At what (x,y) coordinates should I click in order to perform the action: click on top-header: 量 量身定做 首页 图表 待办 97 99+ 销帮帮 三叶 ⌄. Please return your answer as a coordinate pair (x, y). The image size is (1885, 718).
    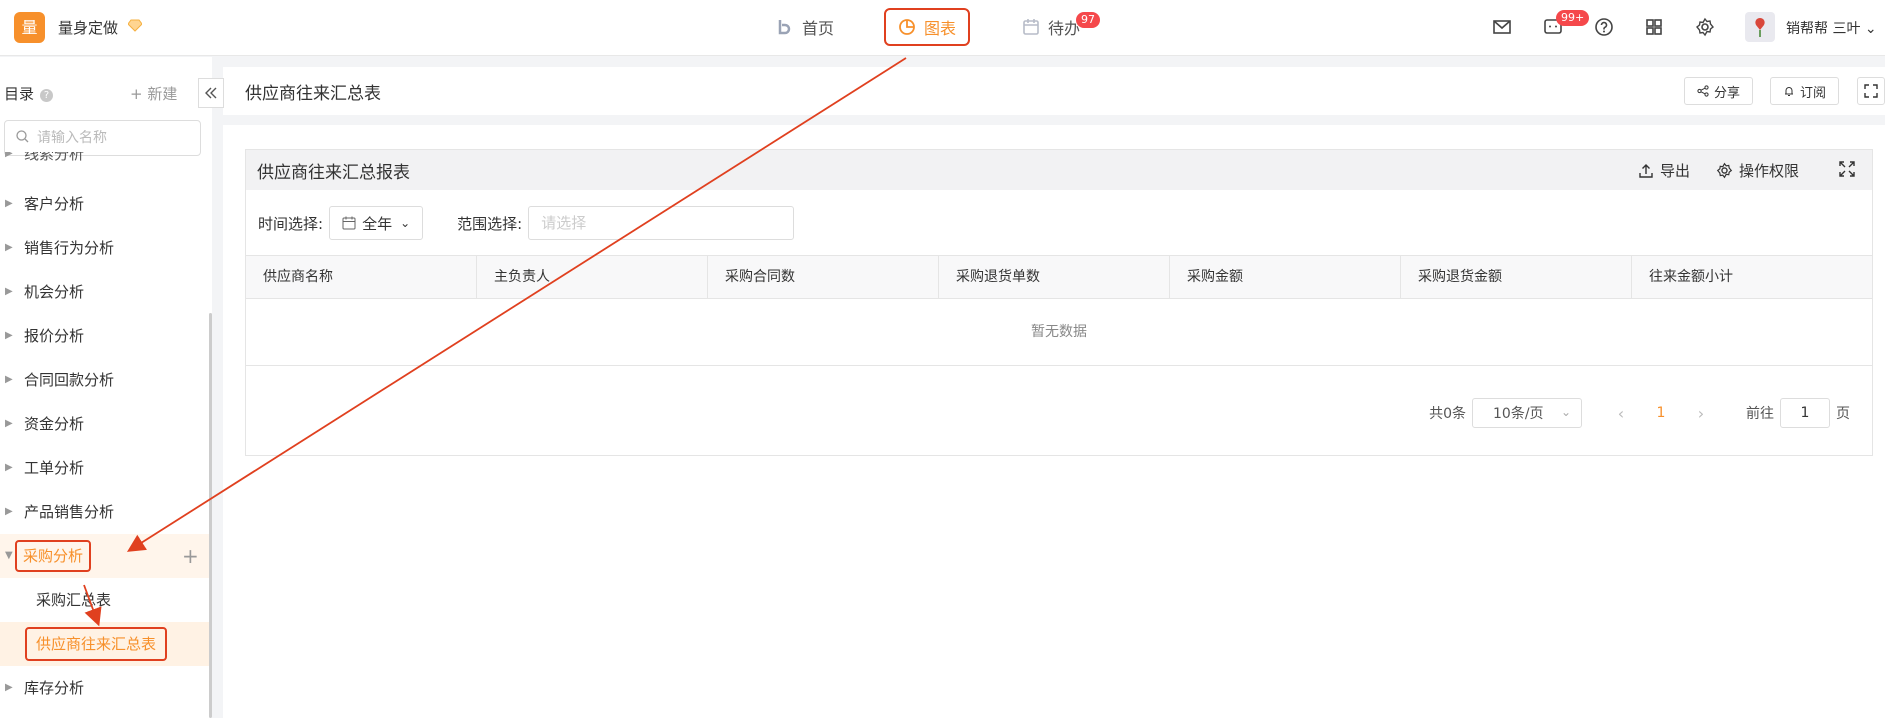
    Looking at the image, I should click on (942, 28).